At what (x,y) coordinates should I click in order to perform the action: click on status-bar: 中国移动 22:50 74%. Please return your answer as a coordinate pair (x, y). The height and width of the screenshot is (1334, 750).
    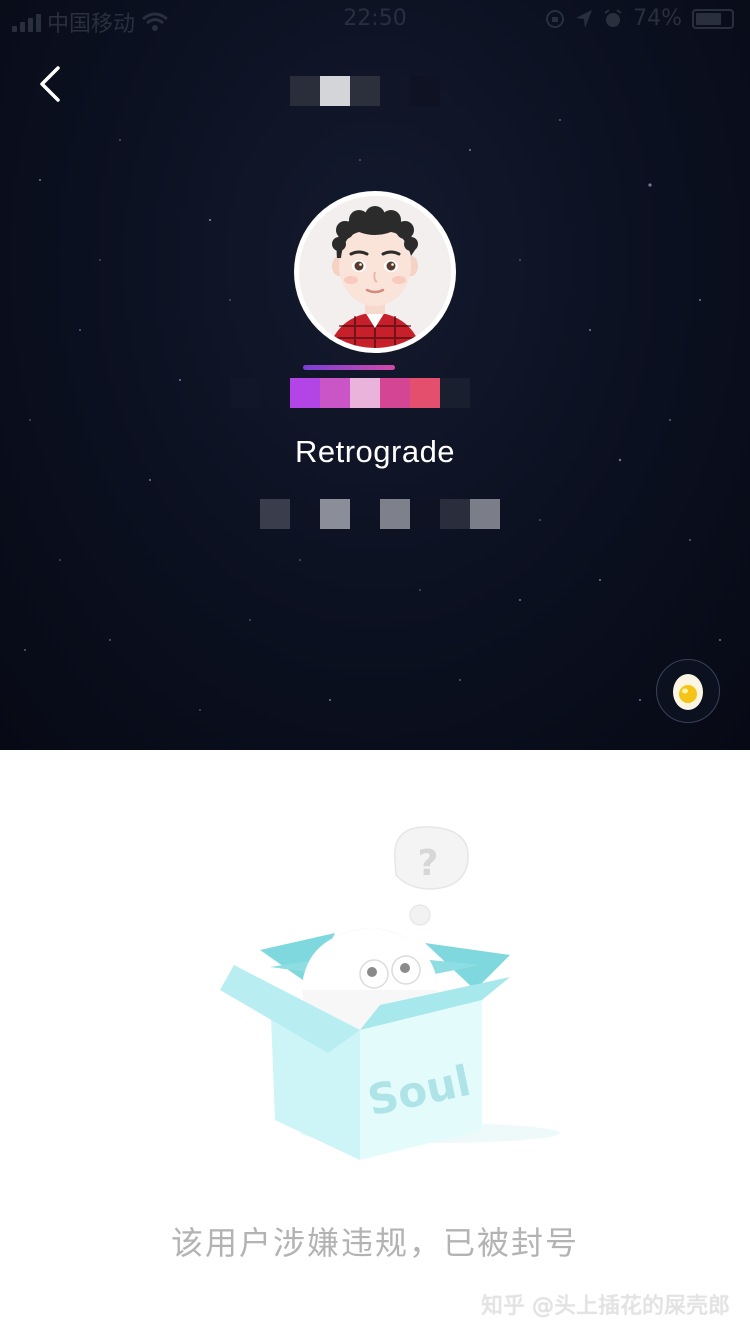
    Looking at the image, I should click on (375, 20).